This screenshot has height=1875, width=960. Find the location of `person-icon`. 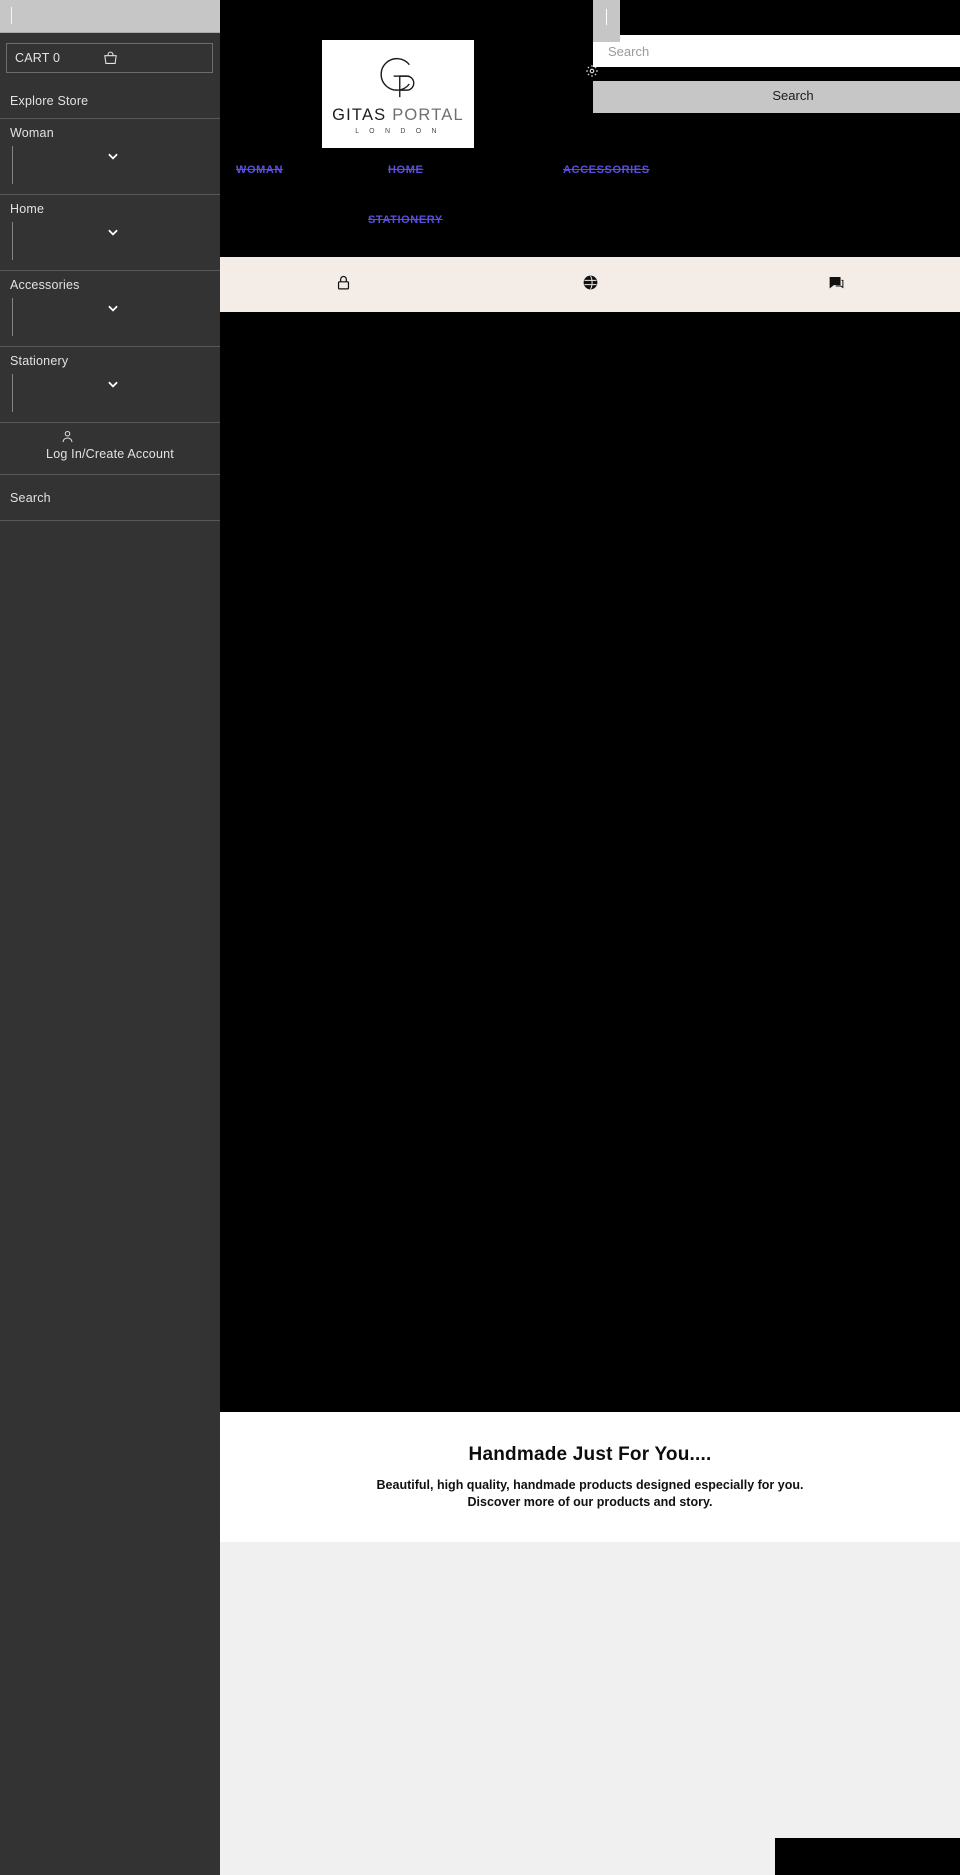

person-icon is located at coordinates (67, 437).